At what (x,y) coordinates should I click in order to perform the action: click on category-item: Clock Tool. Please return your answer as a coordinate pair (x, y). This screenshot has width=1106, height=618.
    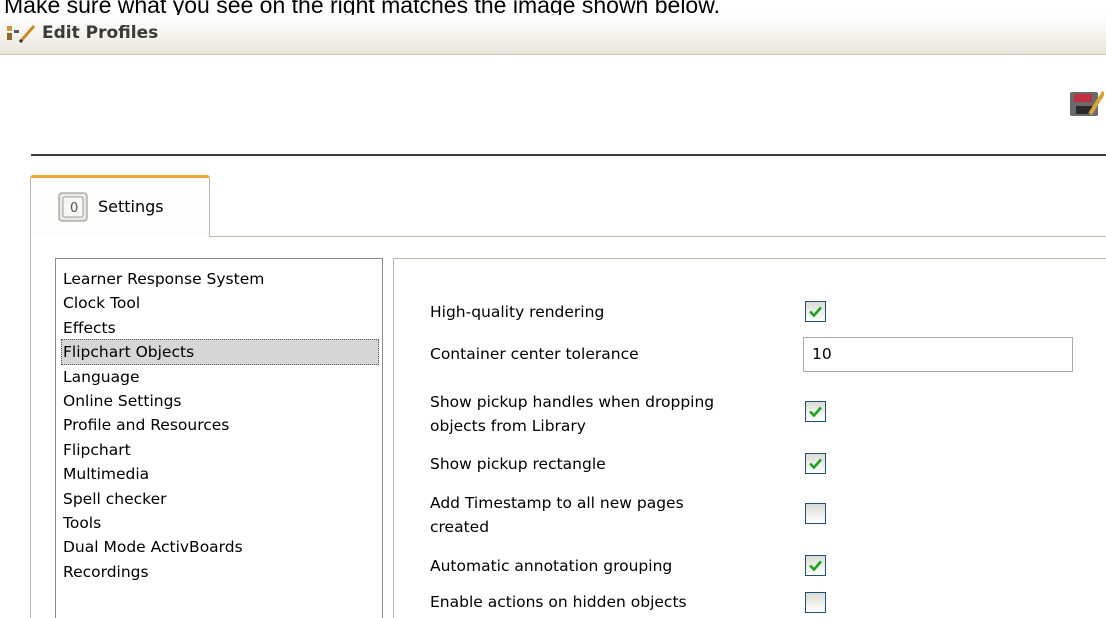
    Looking at the image, I should click on (220, 303).